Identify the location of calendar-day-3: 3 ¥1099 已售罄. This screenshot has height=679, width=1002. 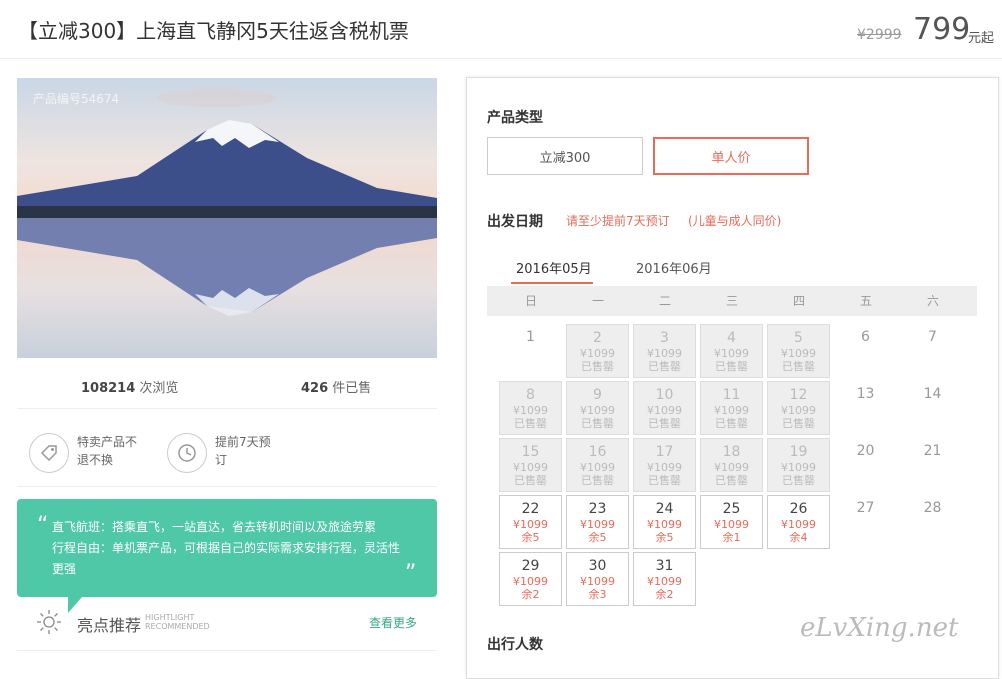
(664, 351).